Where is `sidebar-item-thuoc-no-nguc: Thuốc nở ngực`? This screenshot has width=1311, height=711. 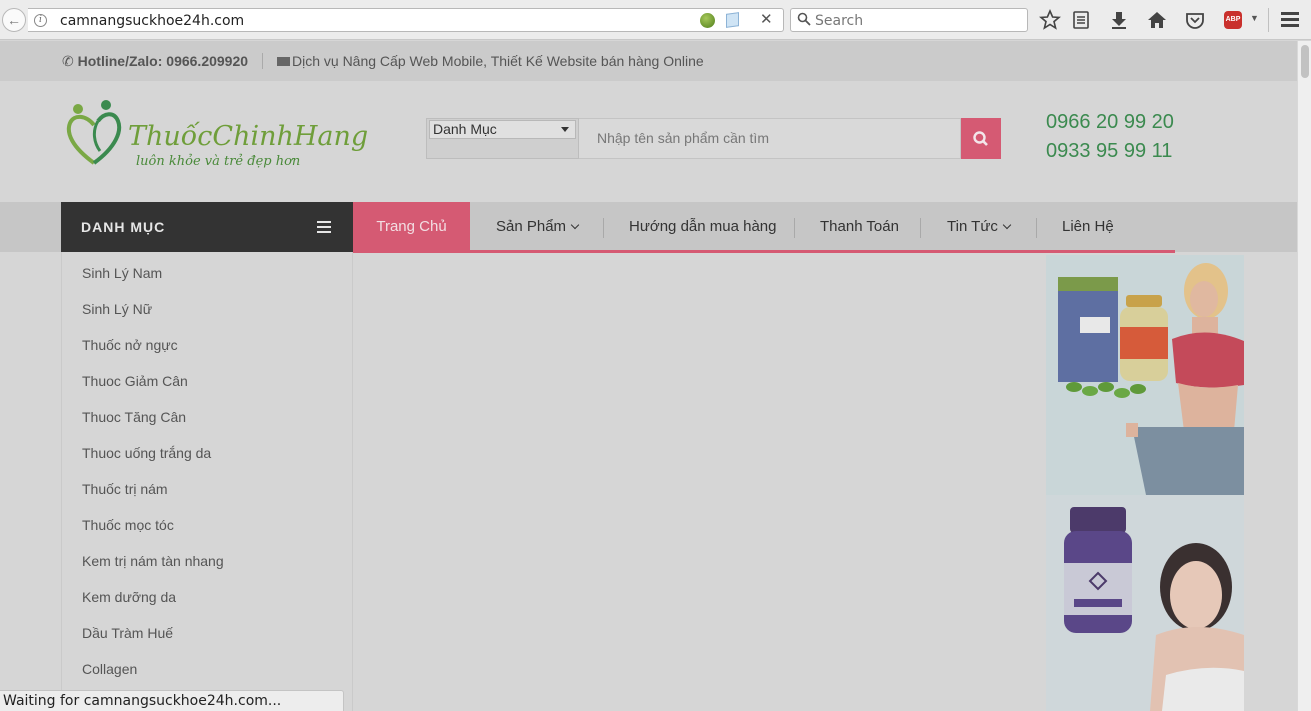 sidebar-item-thuoc-no-nguc: Thuốc nở ngực is located at coordinates (130, 345).